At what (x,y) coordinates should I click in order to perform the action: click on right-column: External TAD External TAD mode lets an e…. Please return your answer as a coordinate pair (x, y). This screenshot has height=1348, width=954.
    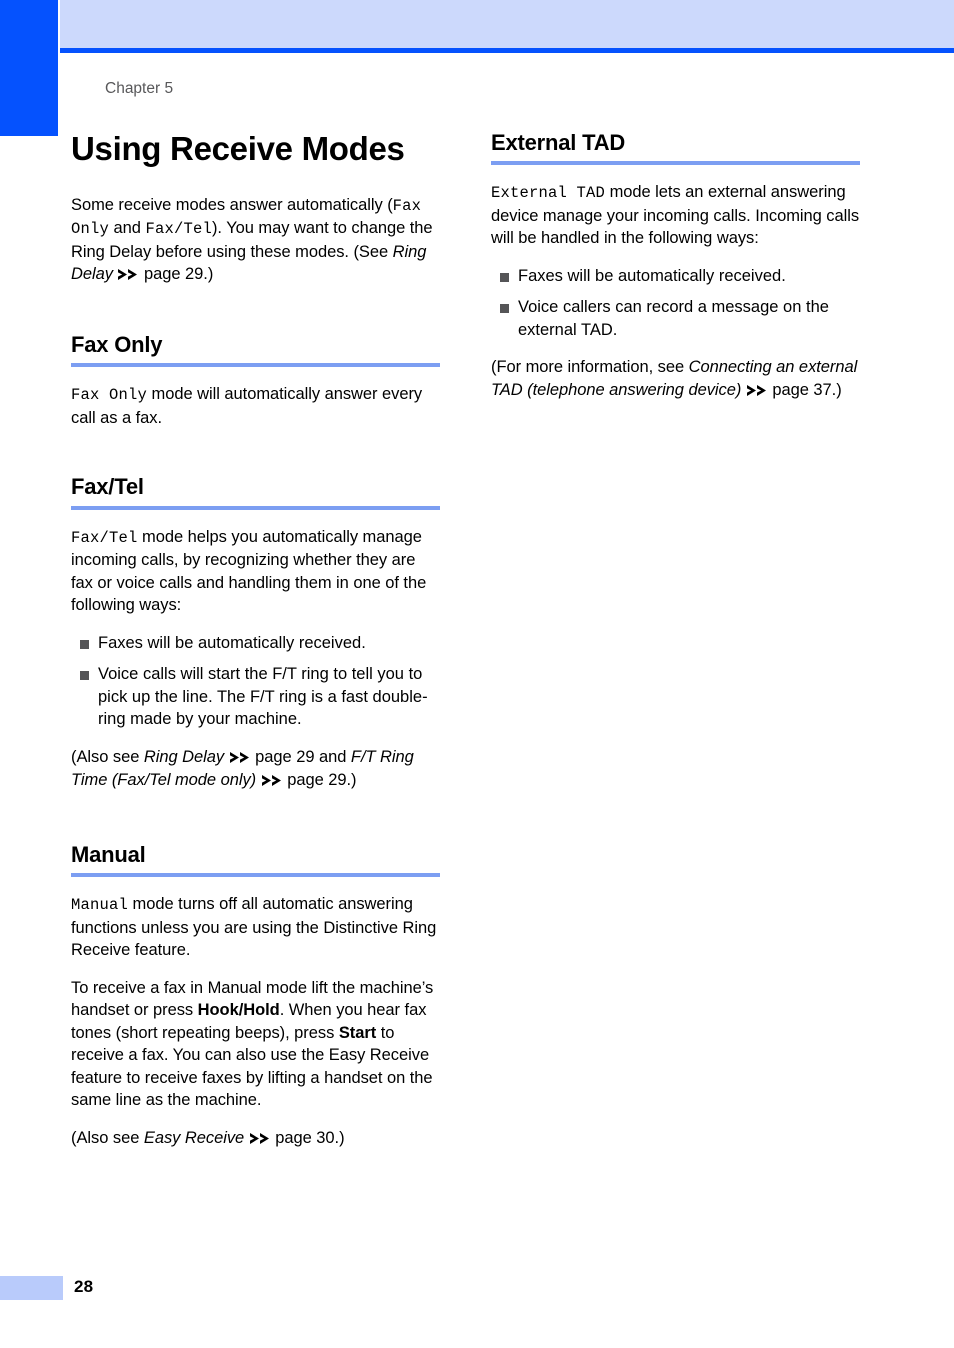
    Looking at the image, I should click on (675, 266).